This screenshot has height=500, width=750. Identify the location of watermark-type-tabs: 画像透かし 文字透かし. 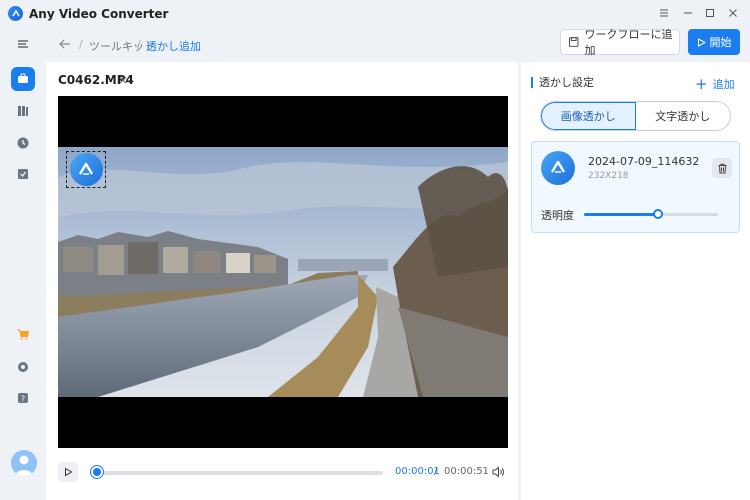
(635, 116).